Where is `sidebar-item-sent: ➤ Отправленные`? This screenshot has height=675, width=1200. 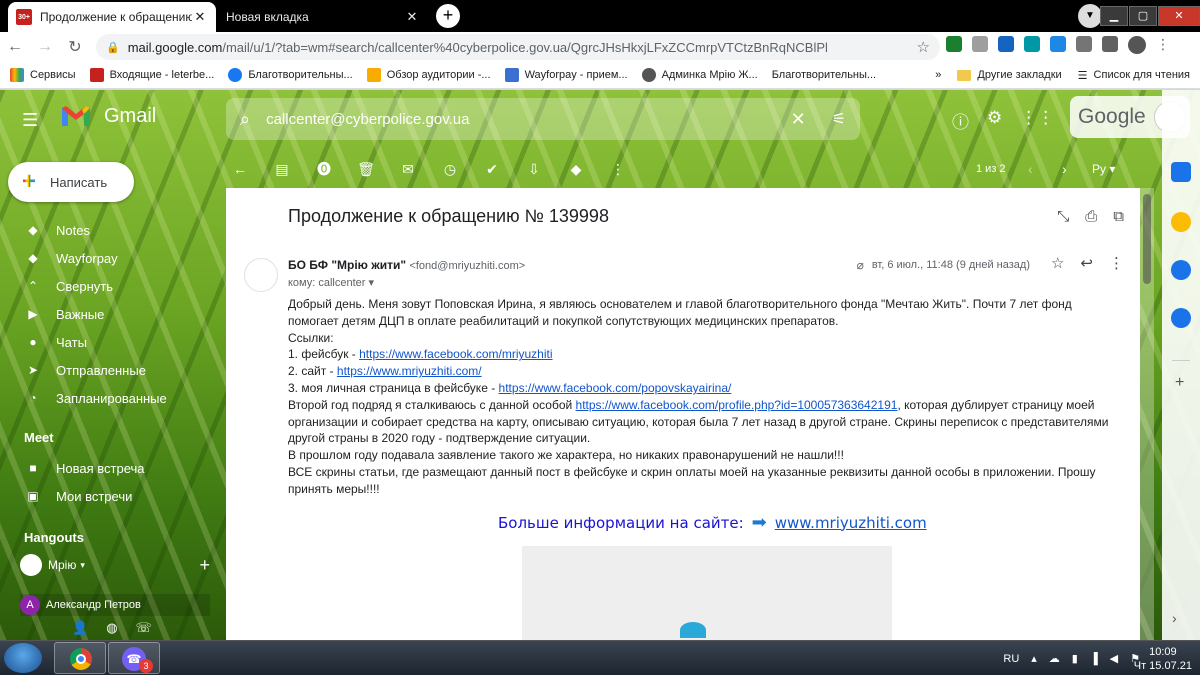
sidebar-item-sent: ➤ Отправленные is located at coordinates (112, 370).